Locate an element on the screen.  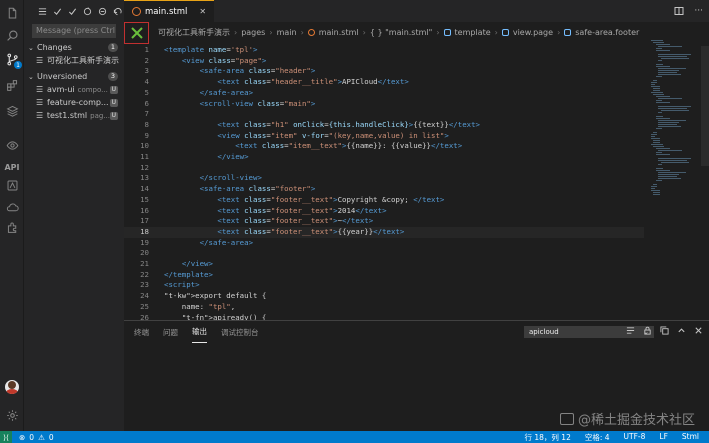
apicloud-logo is located at coordinates (136, 33).